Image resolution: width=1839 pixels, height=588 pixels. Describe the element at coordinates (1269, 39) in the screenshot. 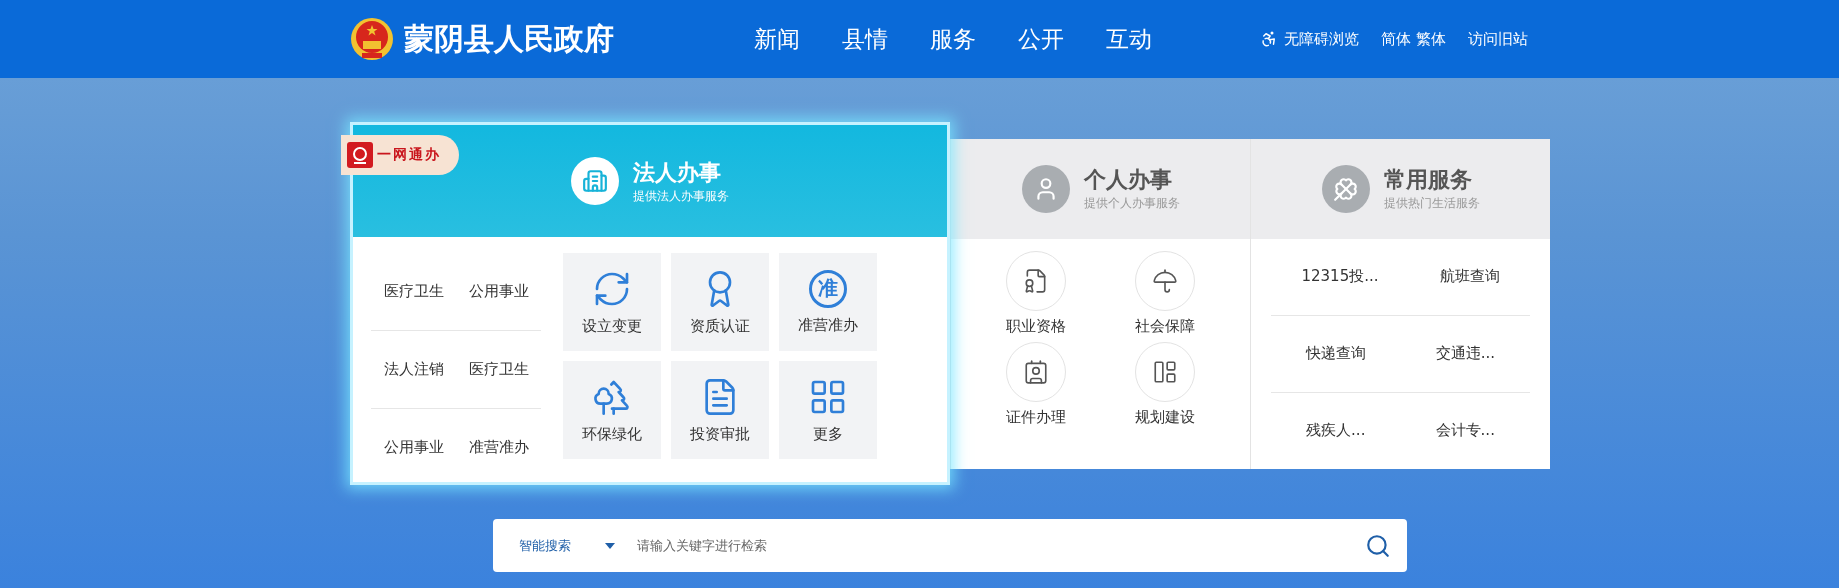

I see `wheelchair-icon` at that location.